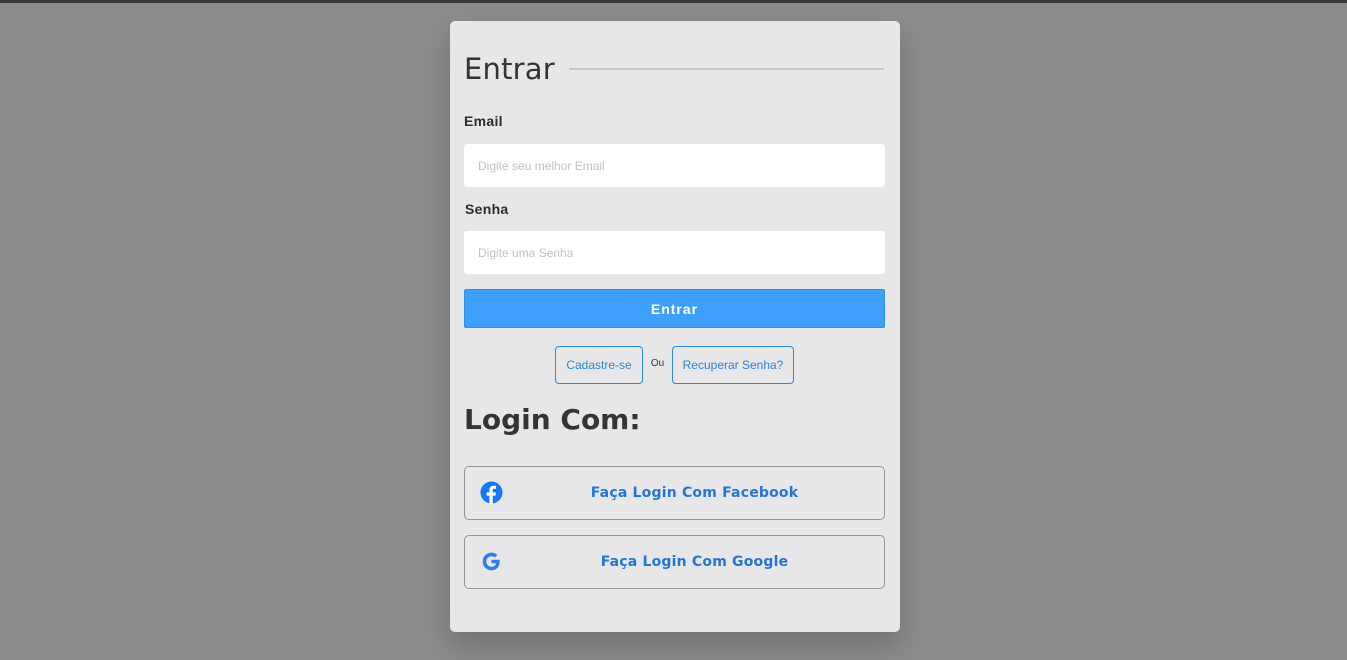 This screenshot has width=1347, height=660. I want to click on login-submit-button: Entrar, so click(674, 308).